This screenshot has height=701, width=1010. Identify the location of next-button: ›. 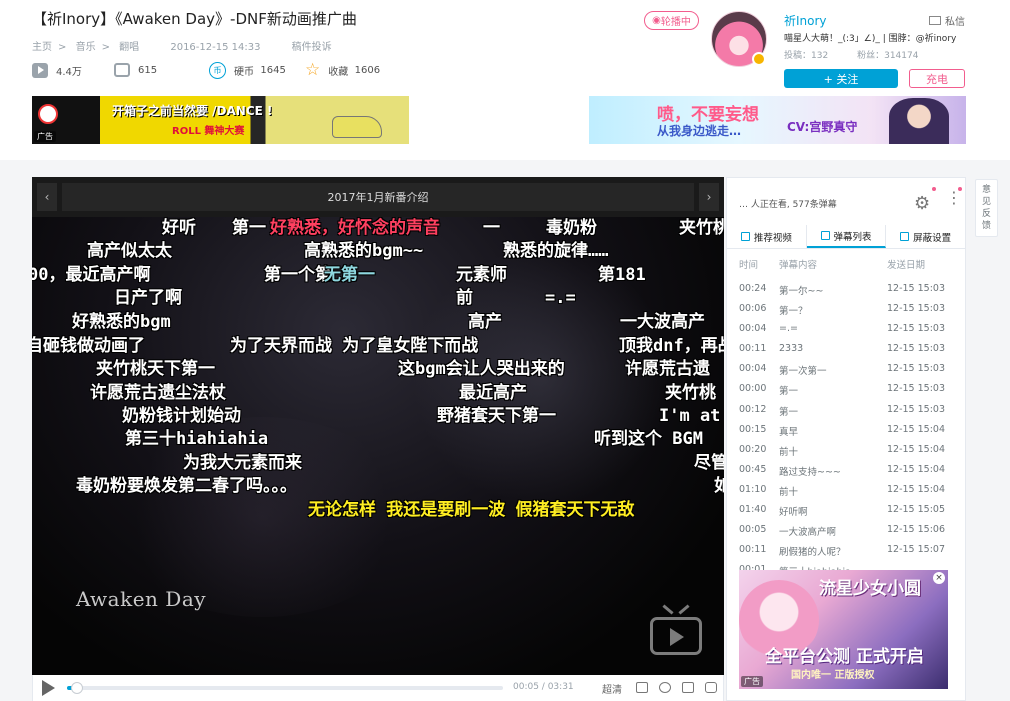
(709, 197).